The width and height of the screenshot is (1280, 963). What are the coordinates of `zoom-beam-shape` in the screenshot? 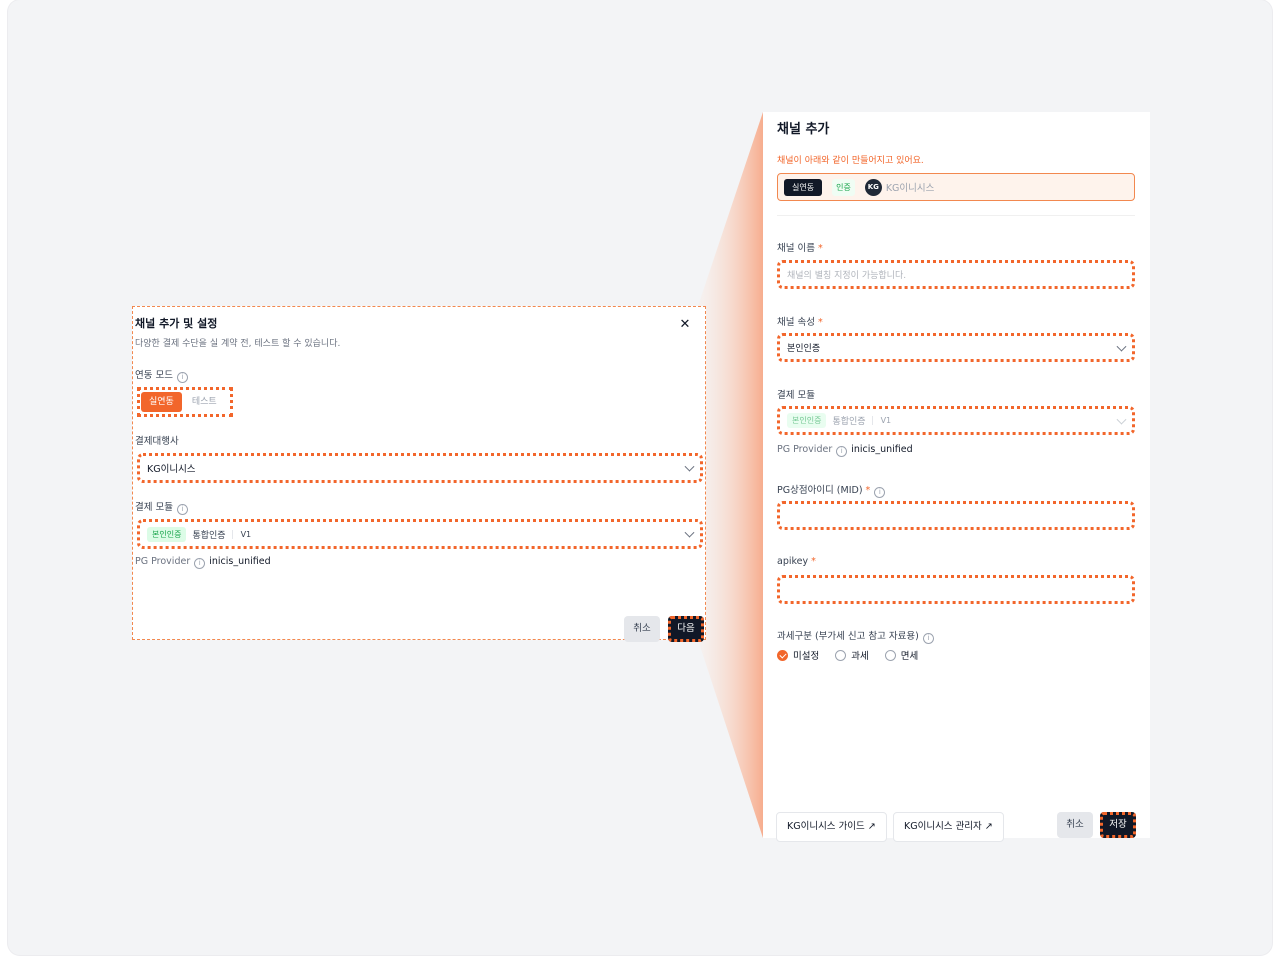 It's located at (730, 475).